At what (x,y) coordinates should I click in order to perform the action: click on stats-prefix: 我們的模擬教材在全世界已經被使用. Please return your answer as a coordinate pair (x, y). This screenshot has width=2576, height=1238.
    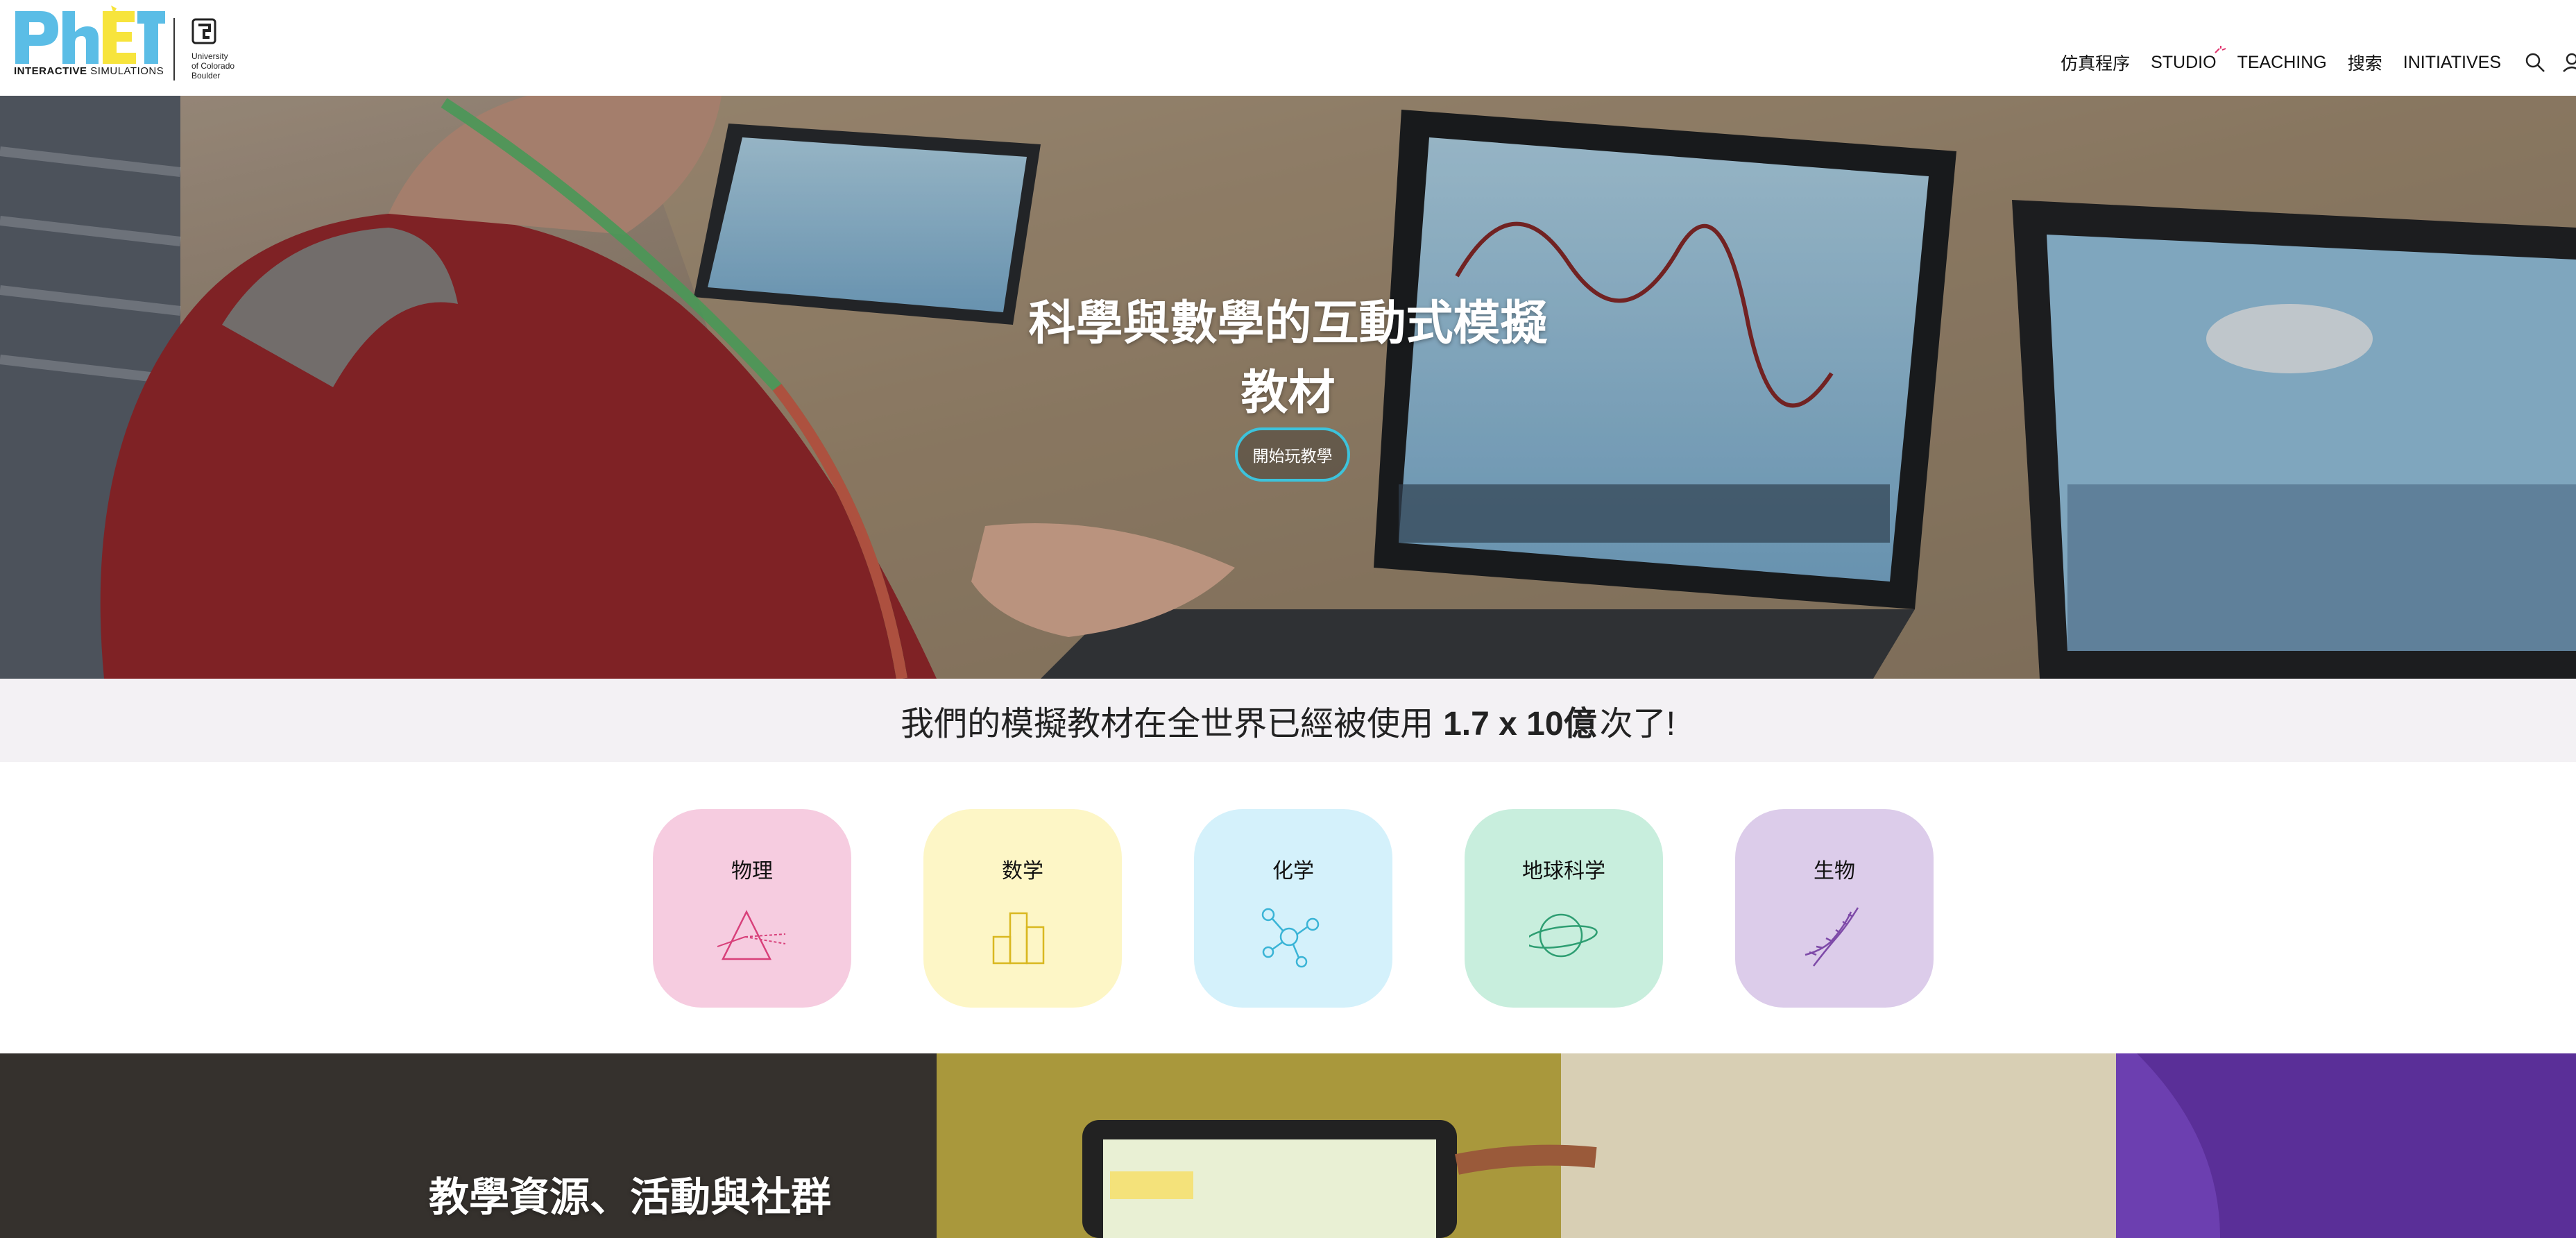
    Looking at the image, I should click on (1167, 724).